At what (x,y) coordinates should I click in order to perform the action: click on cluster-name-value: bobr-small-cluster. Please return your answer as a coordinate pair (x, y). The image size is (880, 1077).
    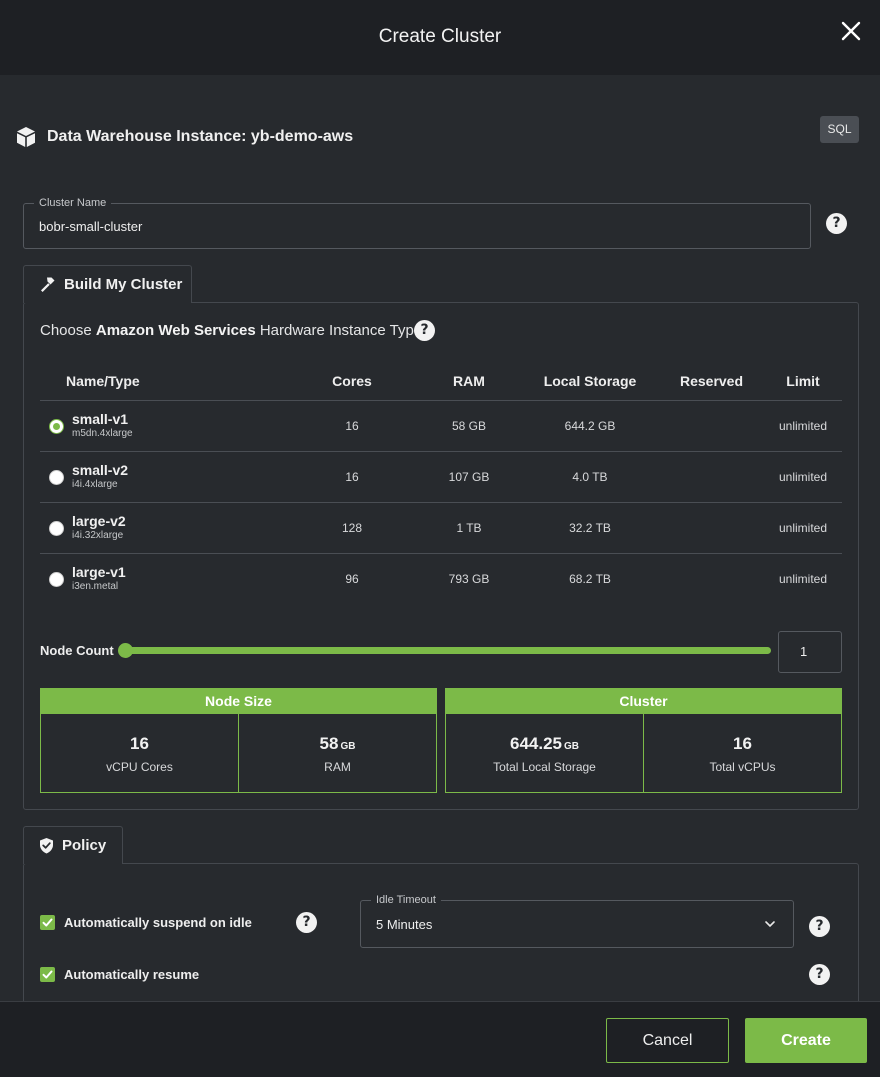
    Looking at the image, I should click on (90, 226).